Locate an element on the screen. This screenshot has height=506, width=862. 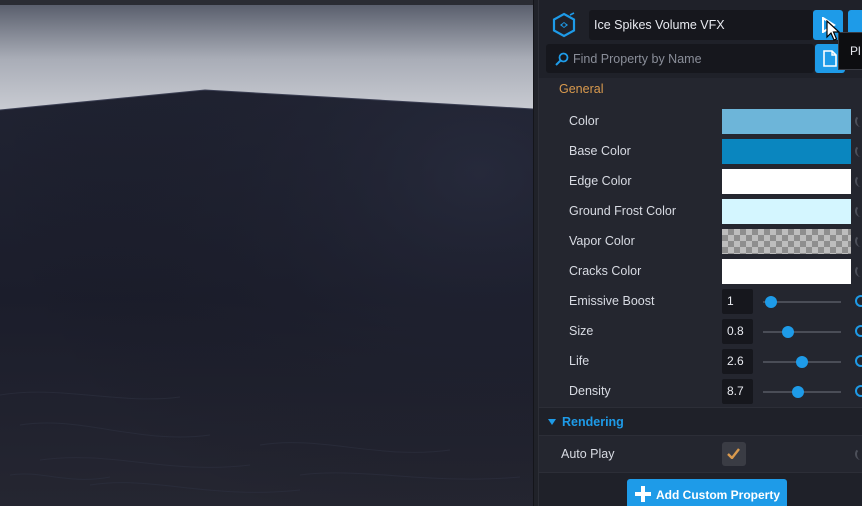
prop-row-vapor-color: Vapor Color is located at coordinates (700, 241).